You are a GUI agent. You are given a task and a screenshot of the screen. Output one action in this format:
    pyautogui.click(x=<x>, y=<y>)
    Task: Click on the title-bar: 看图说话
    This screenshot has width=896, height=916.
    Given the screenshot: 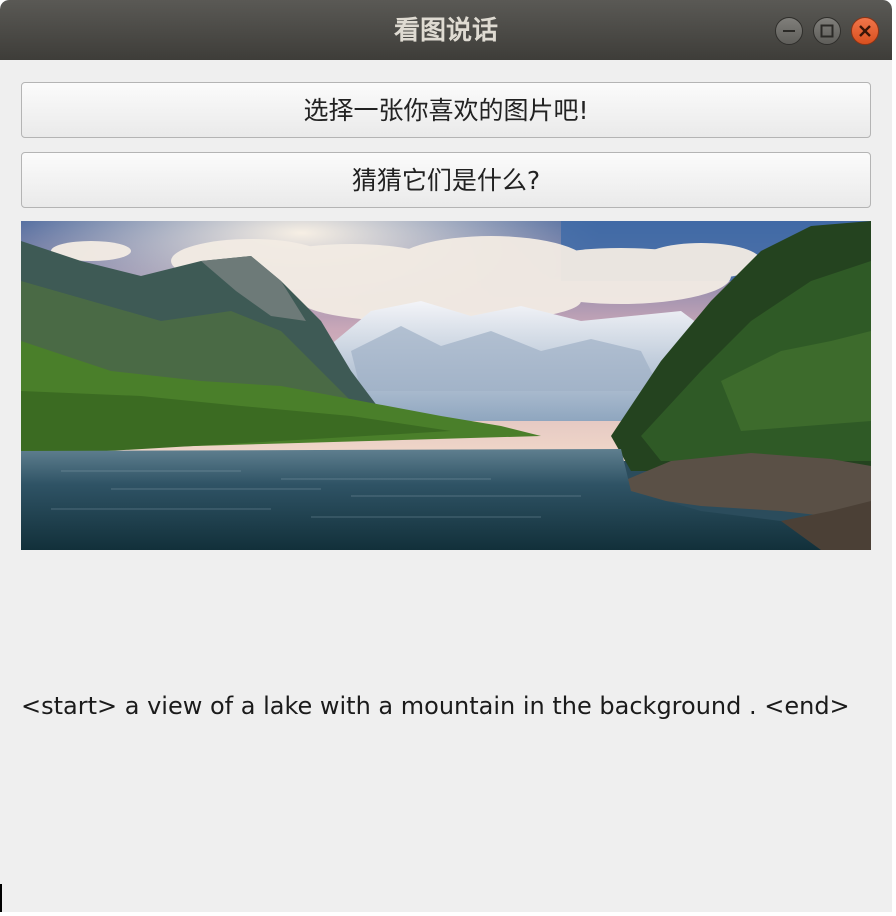 What is the action you would take?
    pyautogui.click(x=446, y=30)
    